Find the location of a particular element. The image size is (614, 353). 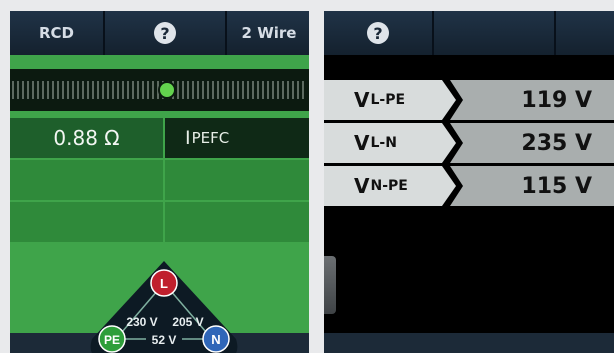

node-n-label: N is located at coordinates (215, 339).